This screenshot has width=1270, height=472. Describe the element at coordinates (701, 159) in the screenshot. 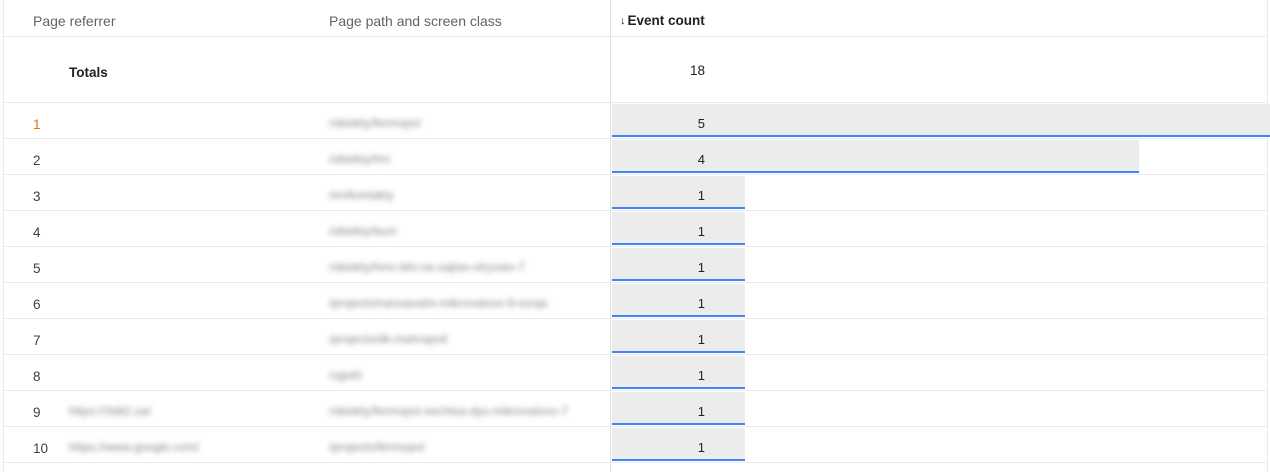

I see `event-count-value: 4` at that location.